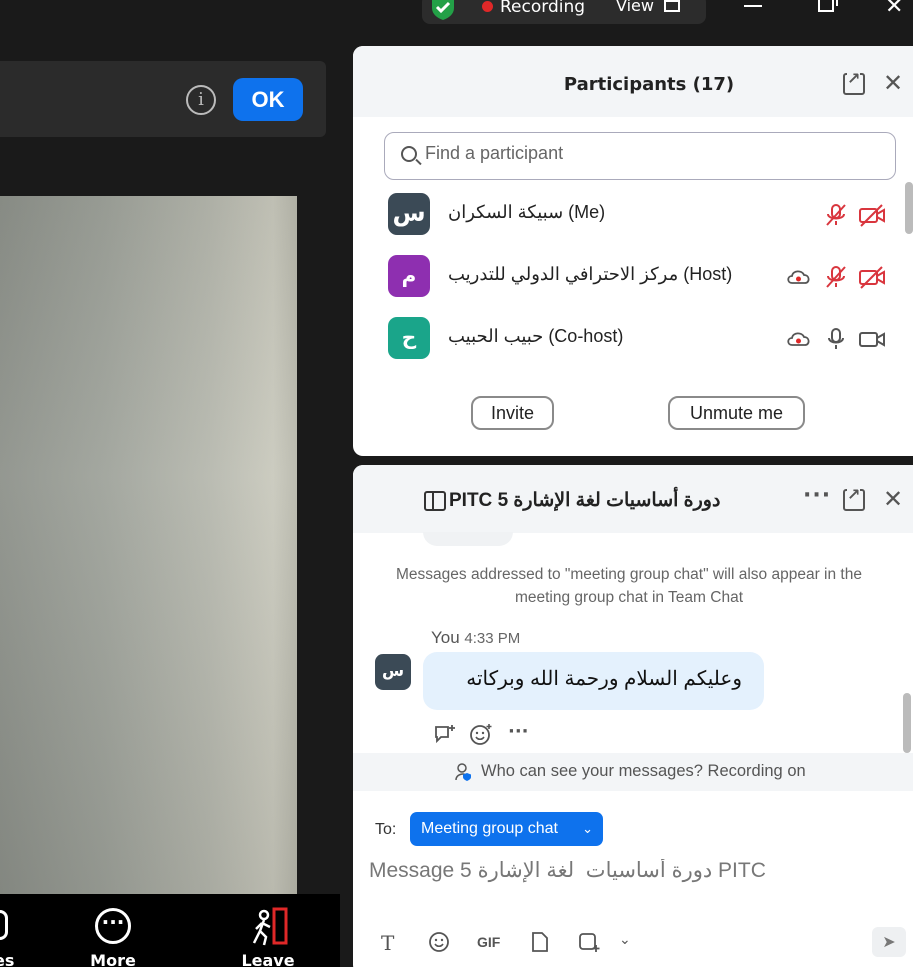  What do you see at coordinates (492, 638) in the screenshot?
I see `message-time: 4:33 PM` at bounding box center [492, 638].